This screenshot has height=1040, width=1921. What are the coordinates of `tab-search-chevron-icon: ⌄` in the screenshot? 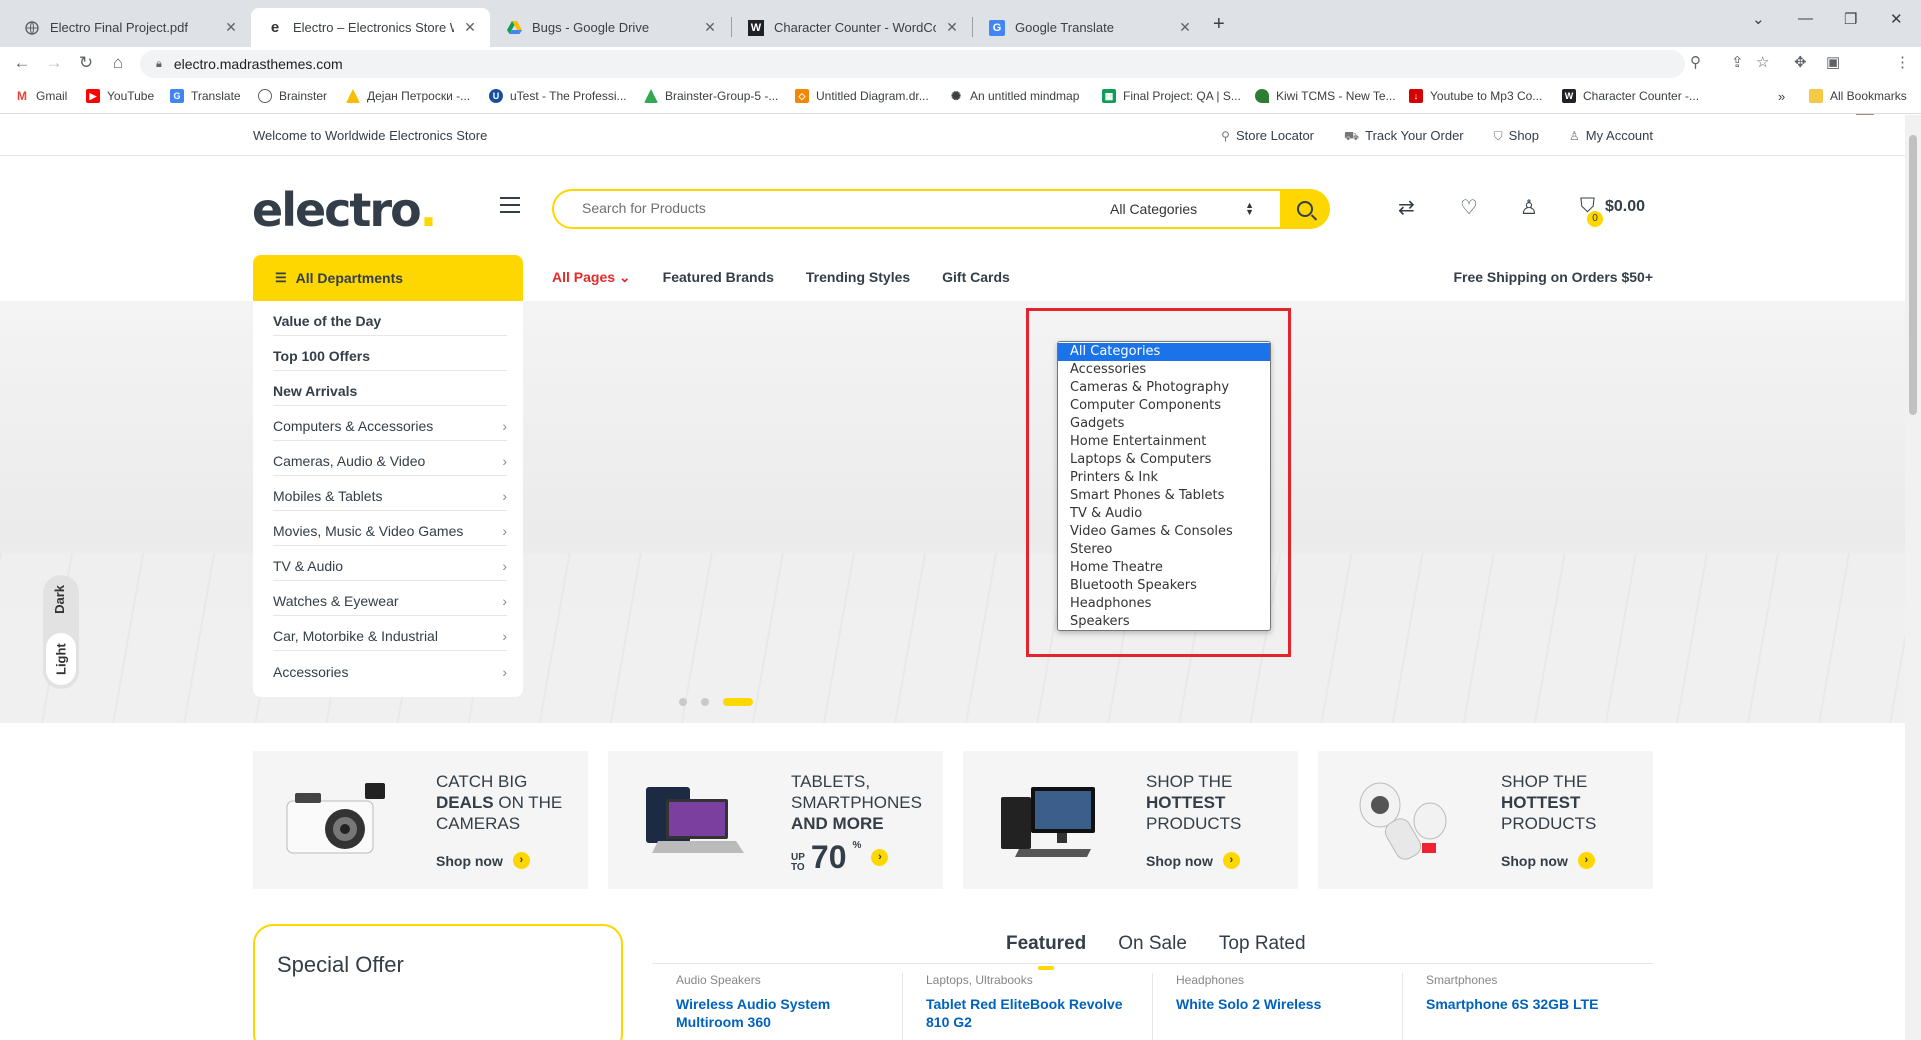 It's located at (1758, 19).